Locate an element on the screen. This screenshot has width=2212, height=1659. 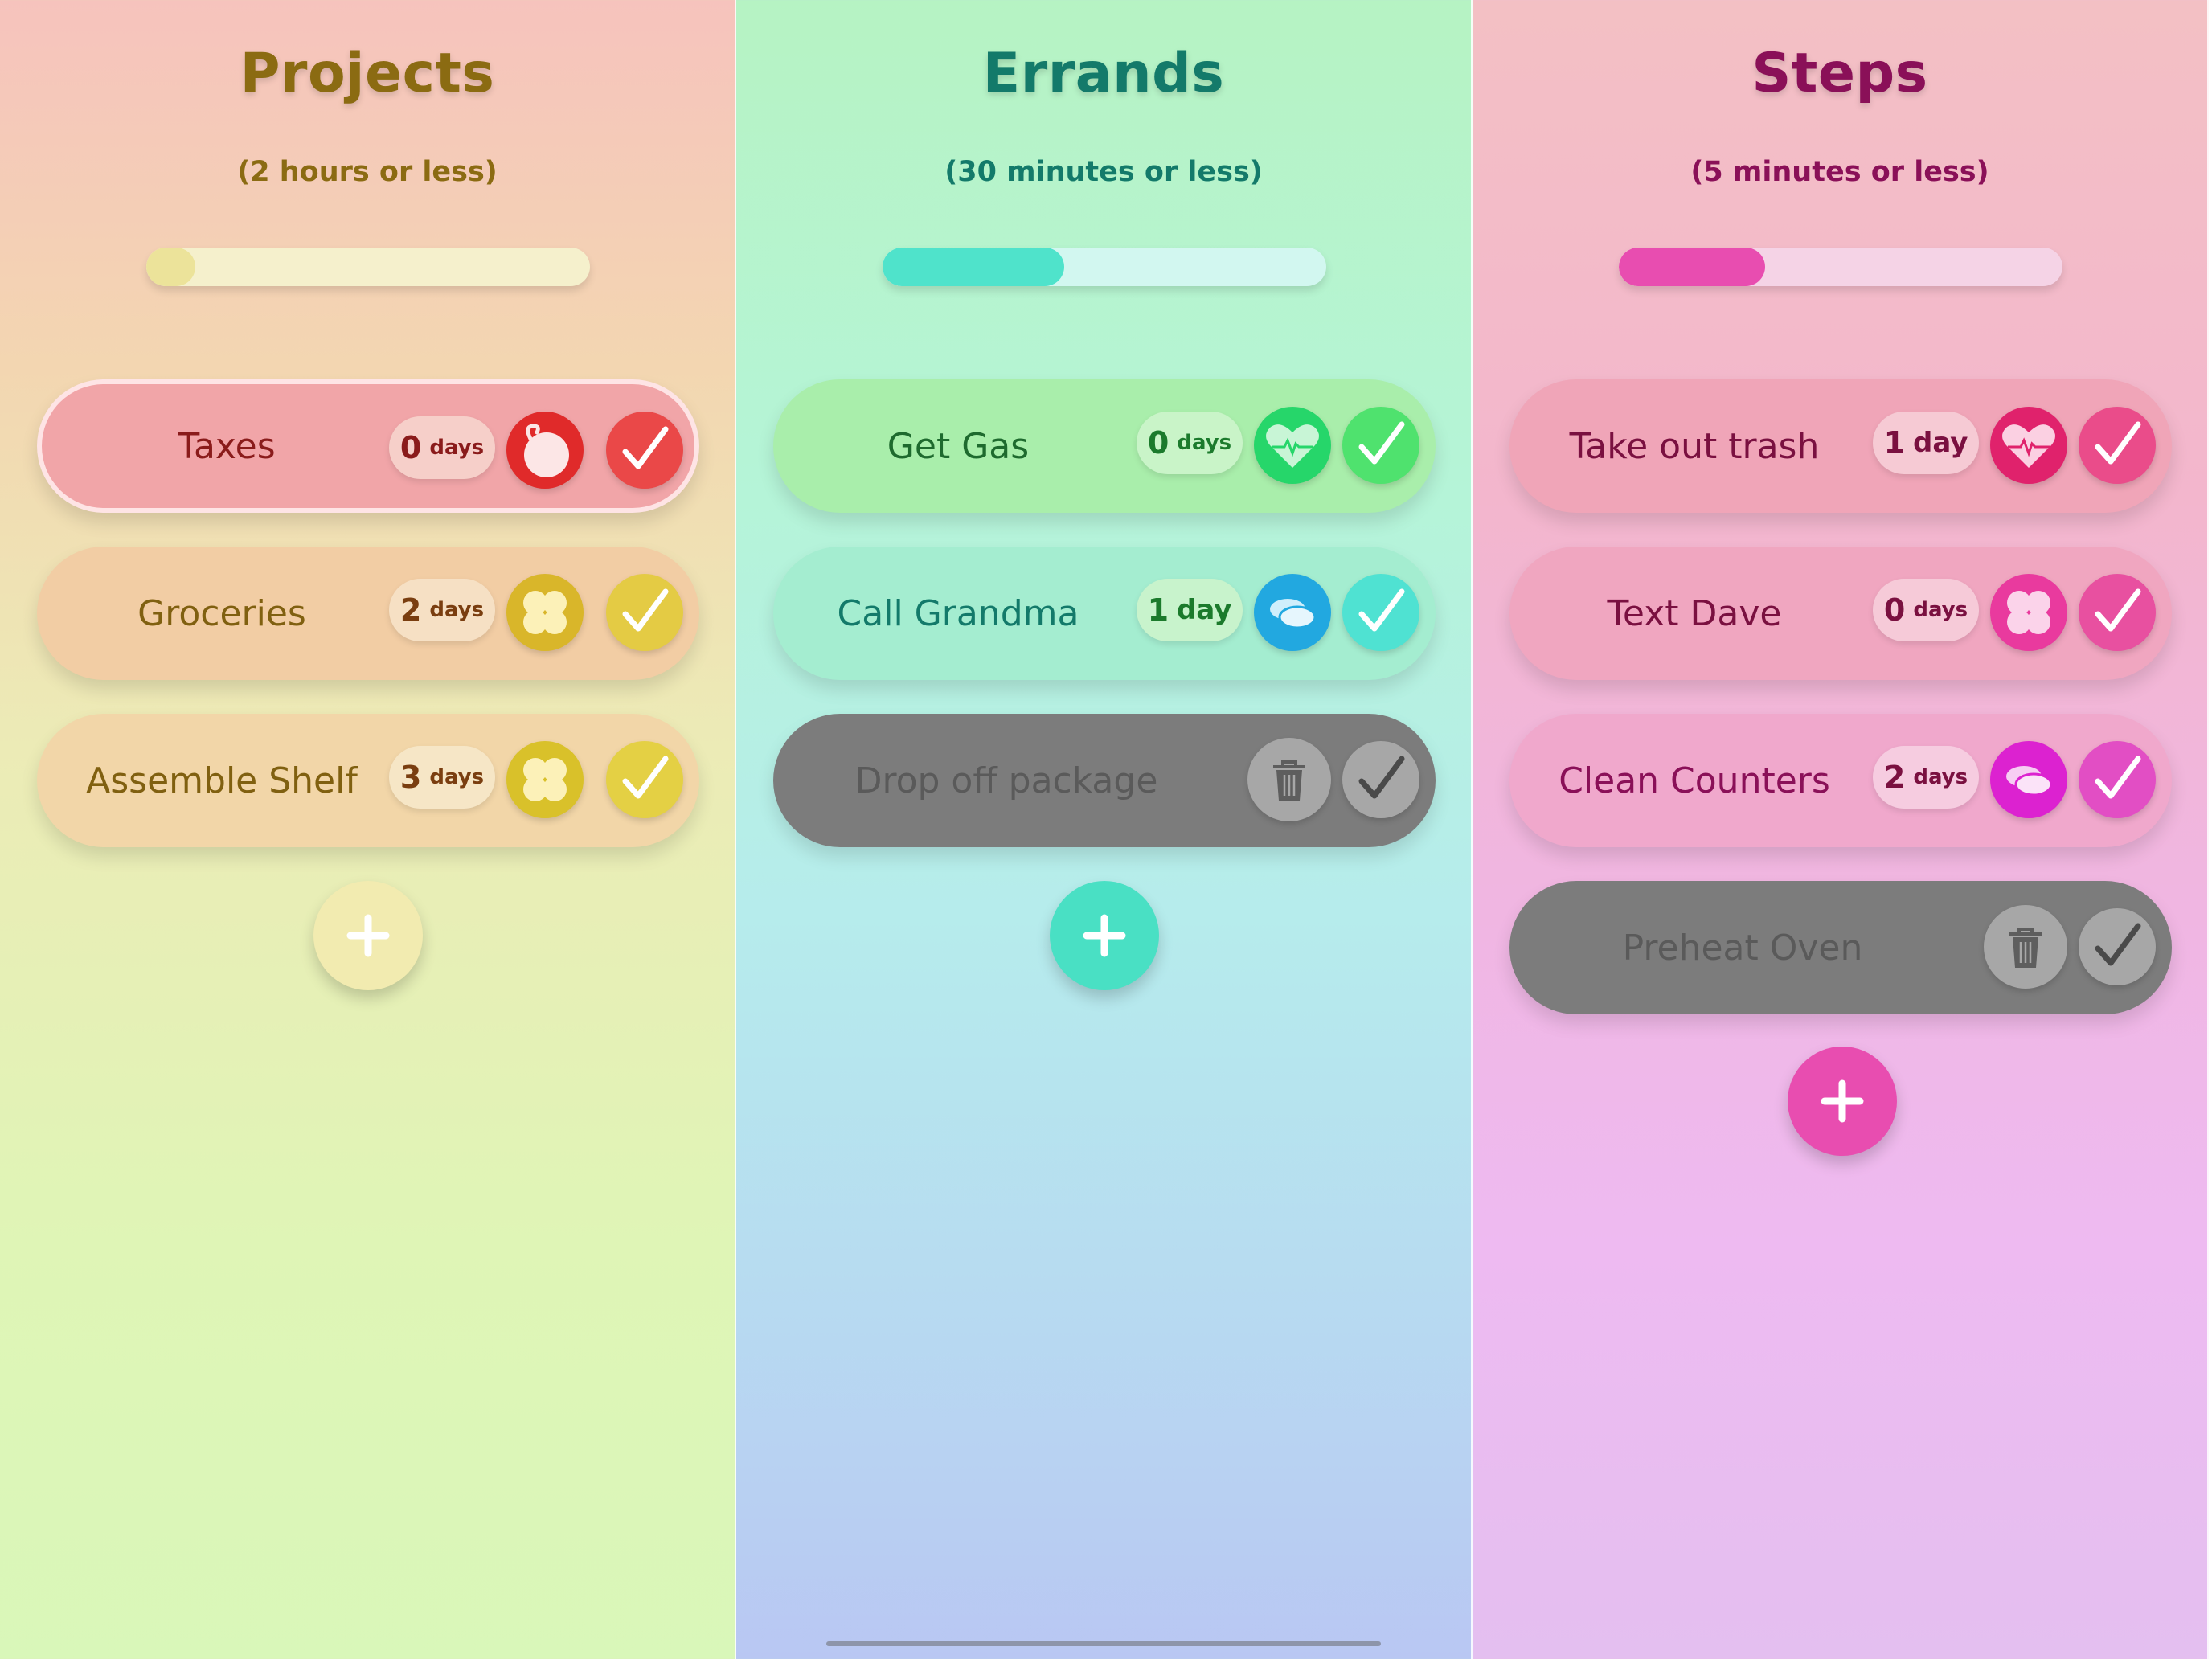
task-label: Assemble Shelf is located at coordinates (222, 780).